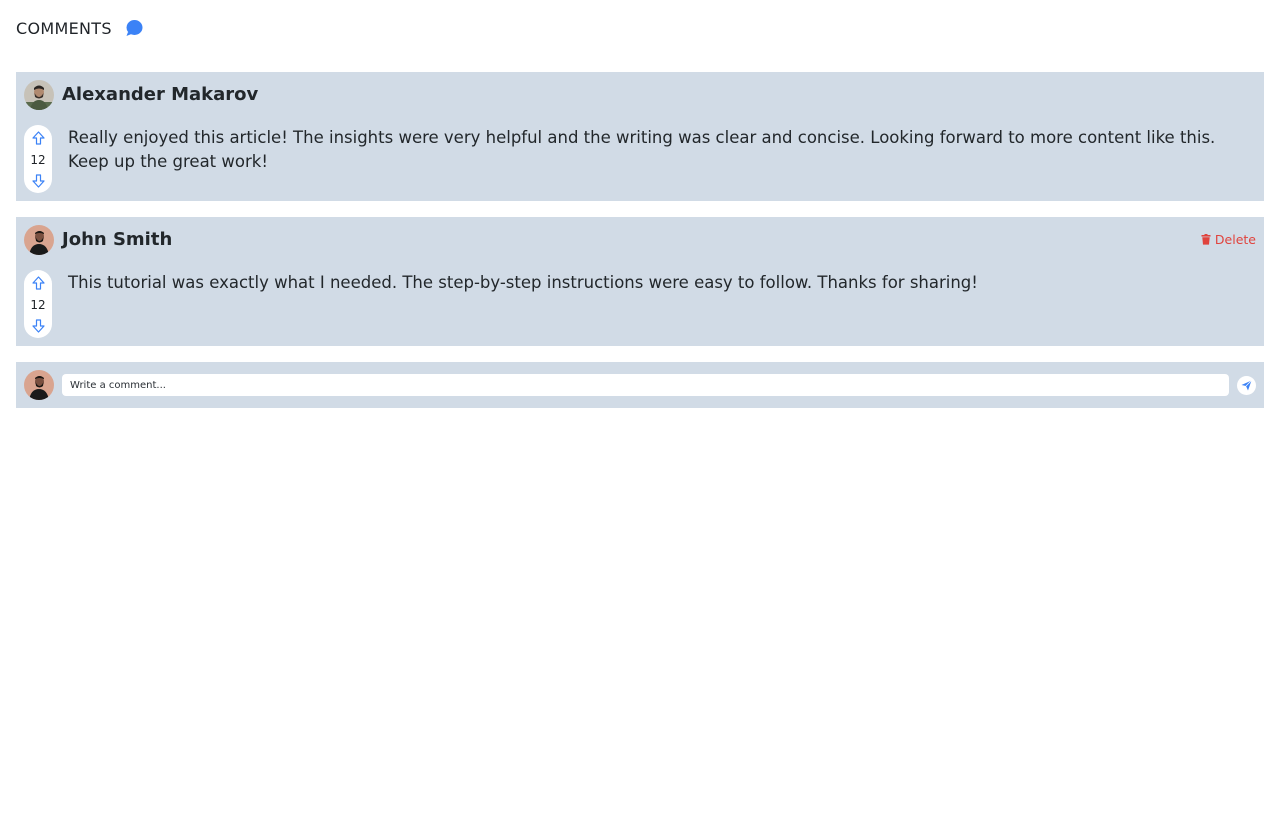  Describe the element at coordinates (117, 240) in the screenshot. I see `comment-author: John Smith` at that location.